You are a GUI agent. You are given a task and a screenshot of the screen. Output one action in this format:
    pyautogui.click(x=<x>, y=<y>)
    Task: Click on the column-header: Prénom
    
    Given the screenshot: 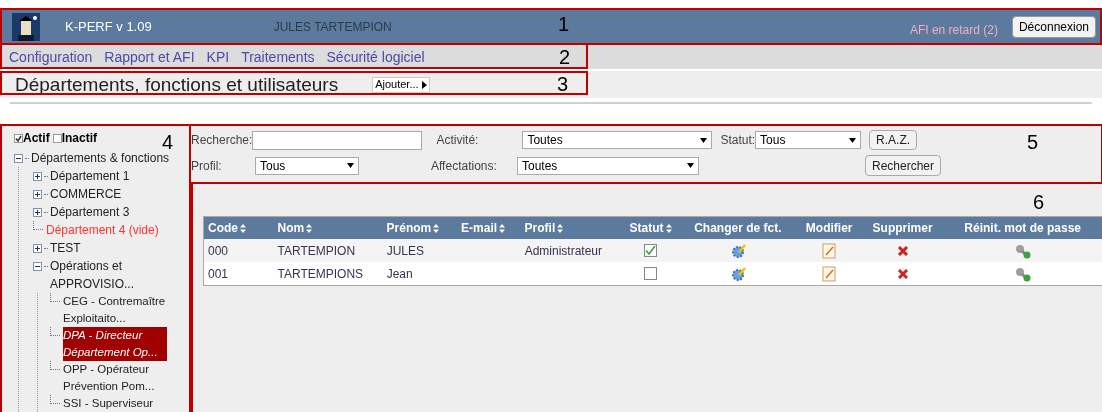 What is the action you would take?
    pyautogui.click(x=420, y=228)
    